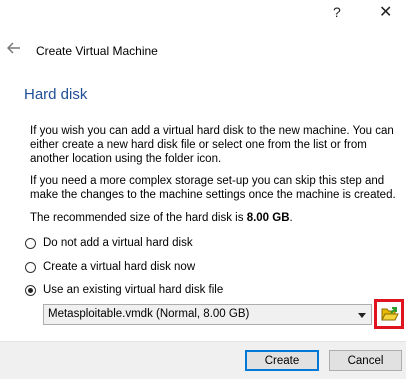 The image size is (406, 379). I want to click on title-bar: ? ✕, so click(203, 14).